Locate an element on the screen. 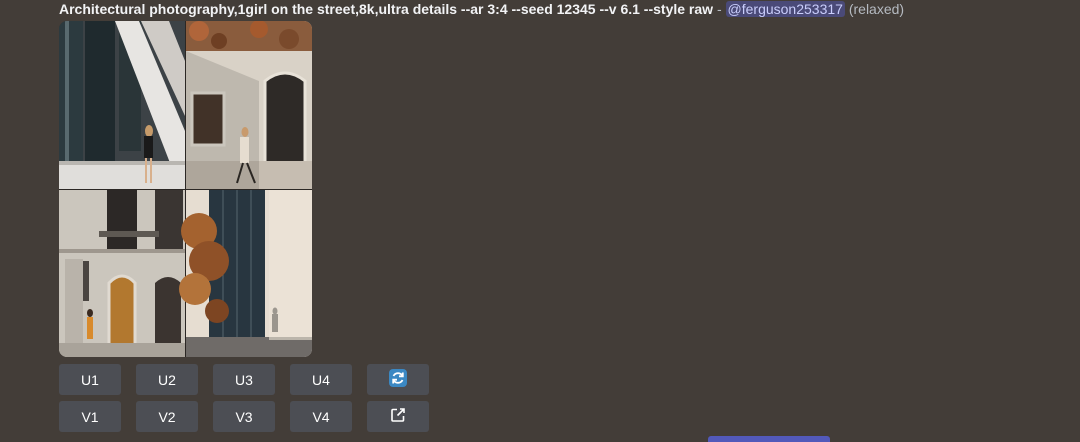  refresh-icon is located at coordinates (398, 379).